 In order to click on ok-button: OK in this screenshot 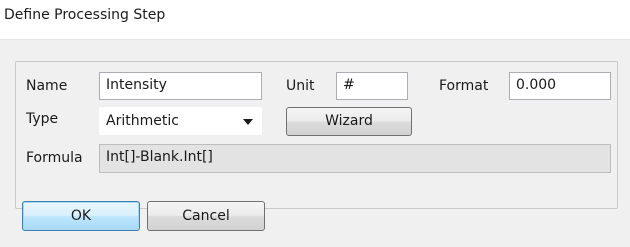, I will do `click(81, 216)`.